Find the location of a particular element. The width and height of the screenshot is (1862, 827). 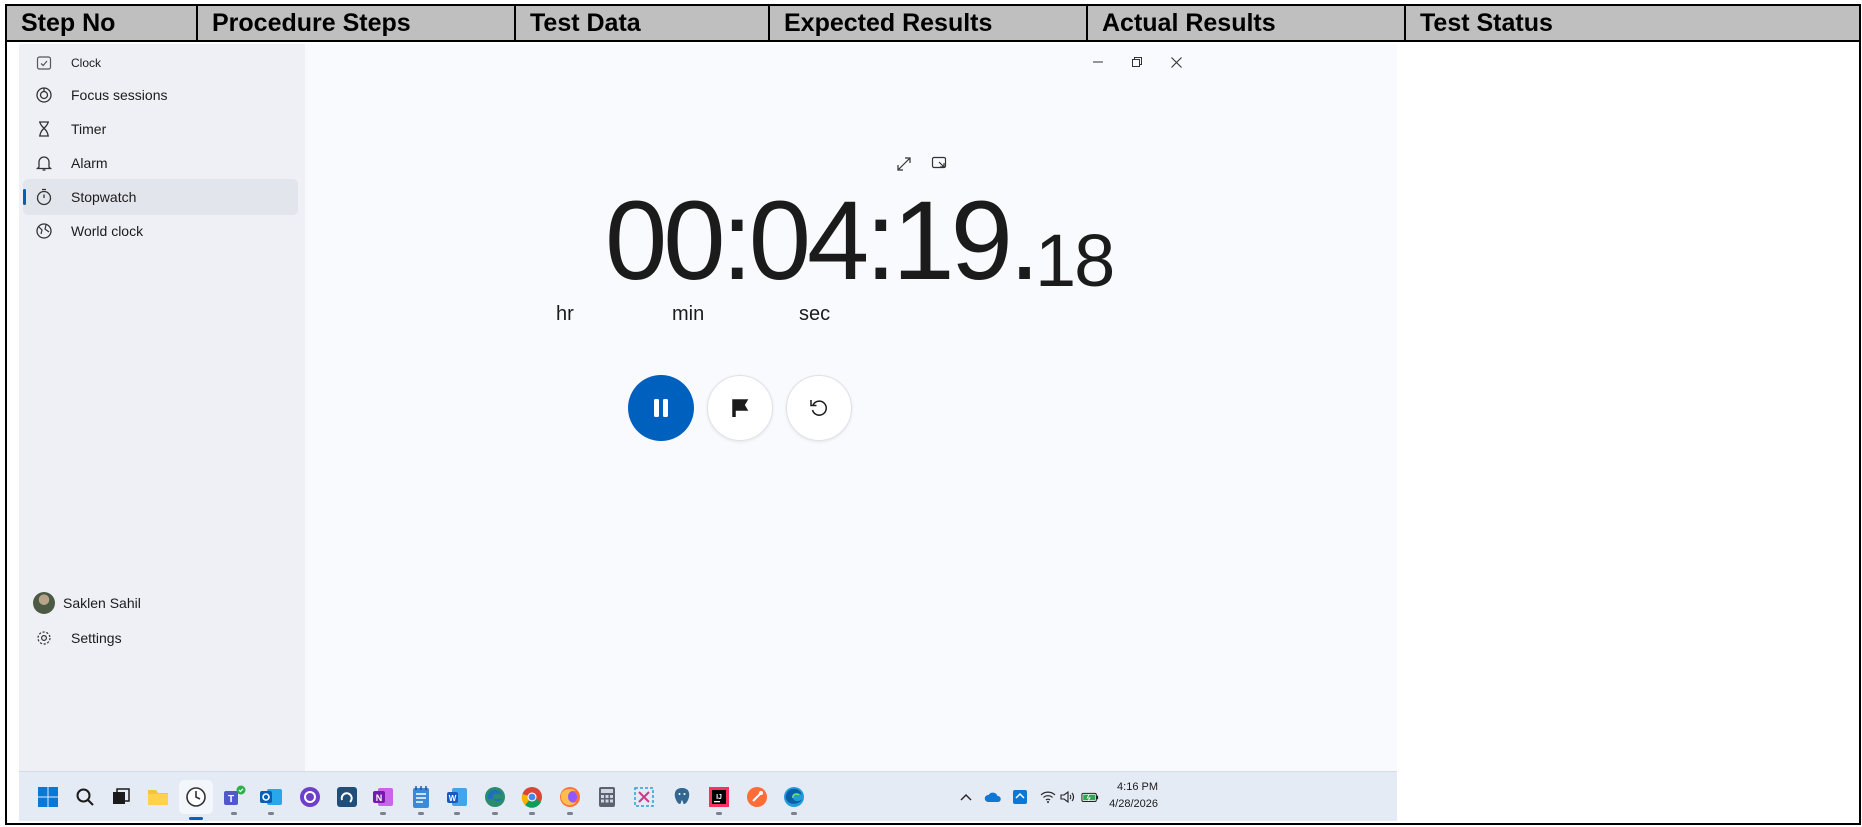

reset-icon is located at coordinates (818, 408).